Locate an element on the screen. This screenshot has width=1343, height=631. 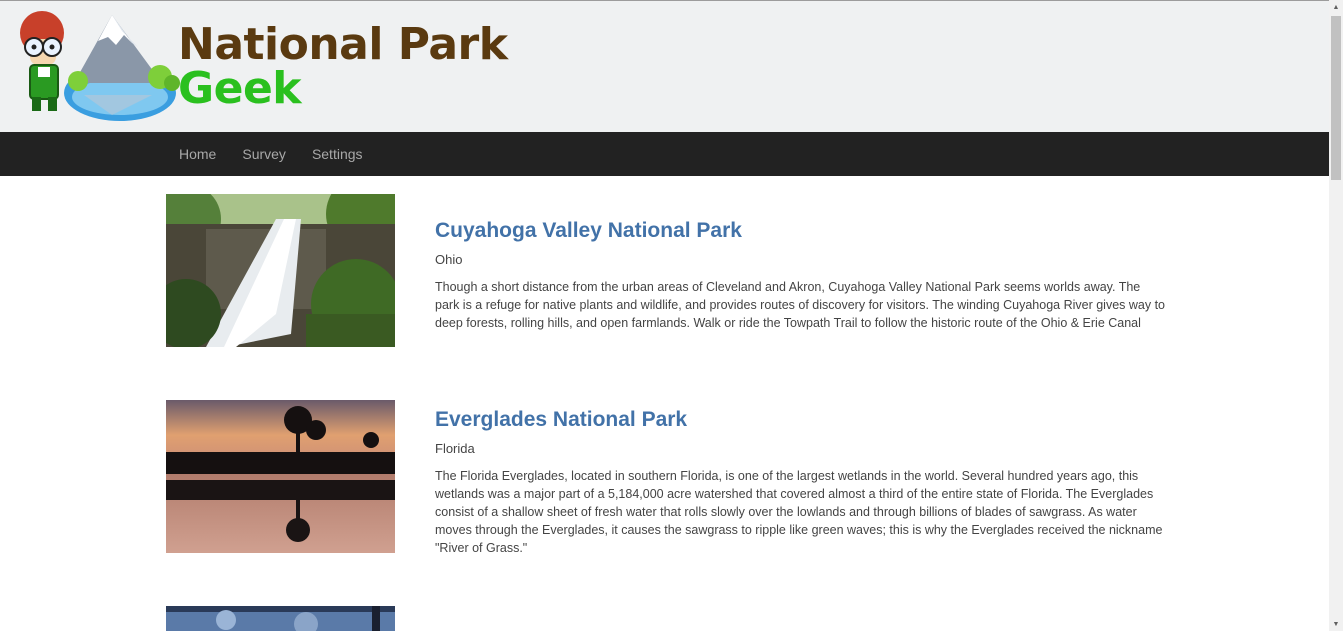
site-title-line2: Geek is located at coordinates (240, 88).